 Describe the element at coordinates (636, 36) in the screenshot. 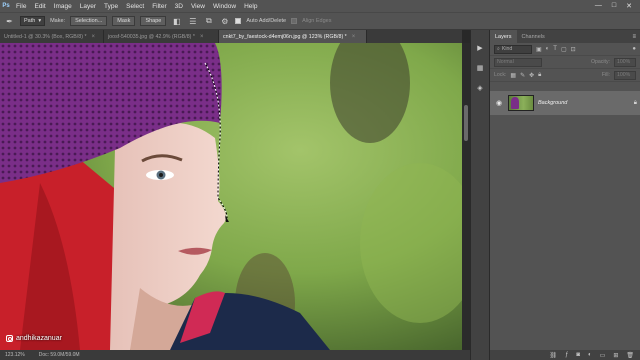

I see `panel-menu-icon: ≡` at that location.